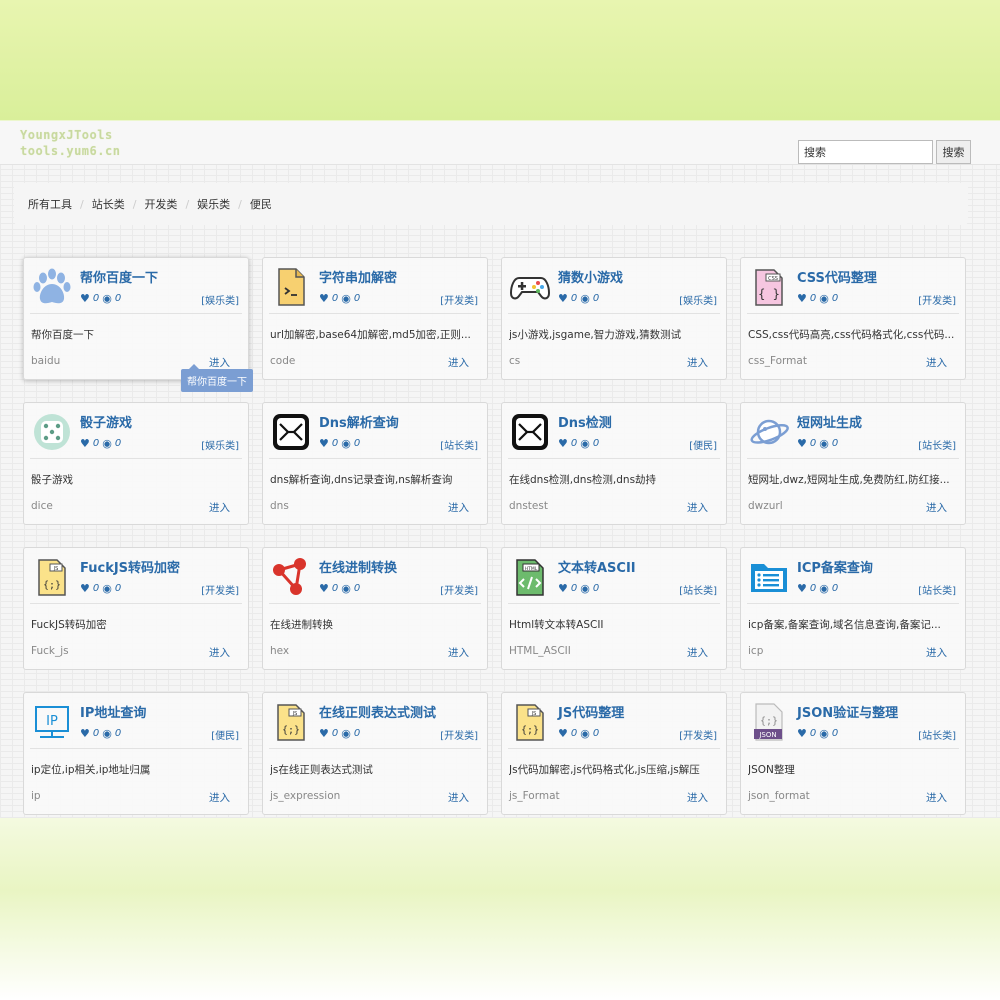 The image size is (1000, 1000). I want to click on tool-title: FuckJS转码加密, so click(130, 566).